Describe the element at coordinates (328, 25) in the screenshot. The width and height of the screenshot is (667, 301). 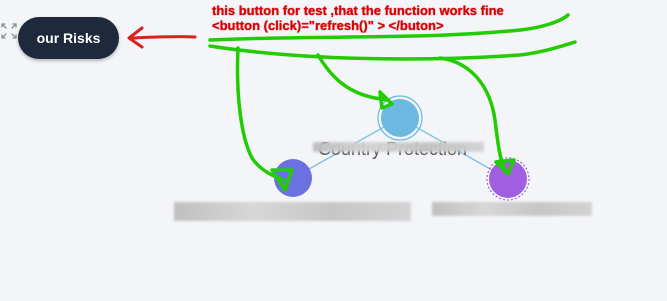
I see `annotation-line-2: <button (click)="refresh()" > </buton>` at that location.